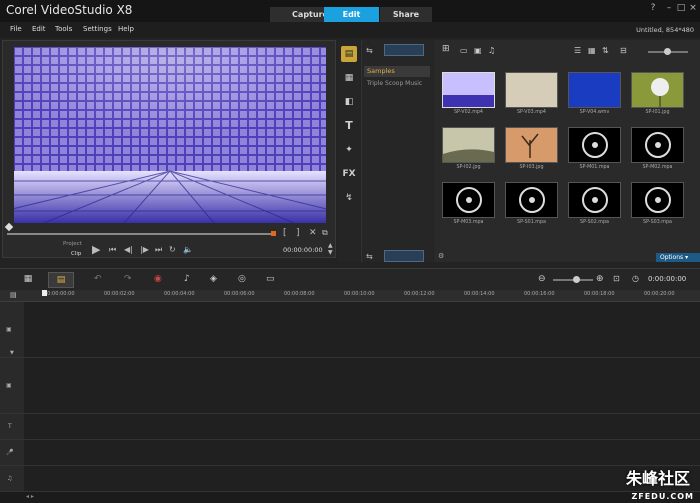 The image size is (700, 503). What do you see at coordinates (299, 294) in the screenshot?
I see `ruler-tick: 00:00:08:00` at bounding box center [299, 294].